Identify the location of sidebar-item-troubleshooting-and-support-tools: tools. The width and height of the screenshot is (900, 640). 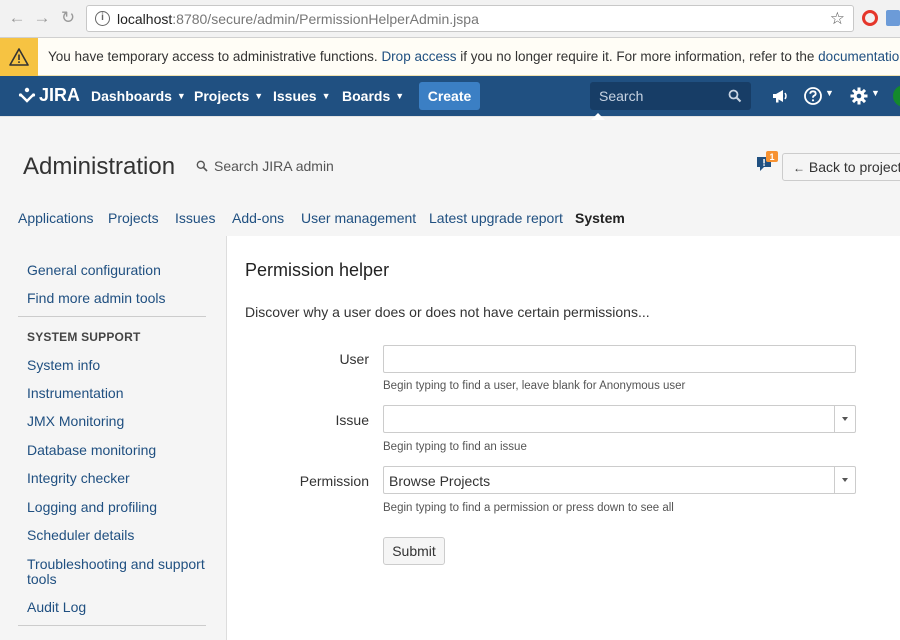
(42, 579).